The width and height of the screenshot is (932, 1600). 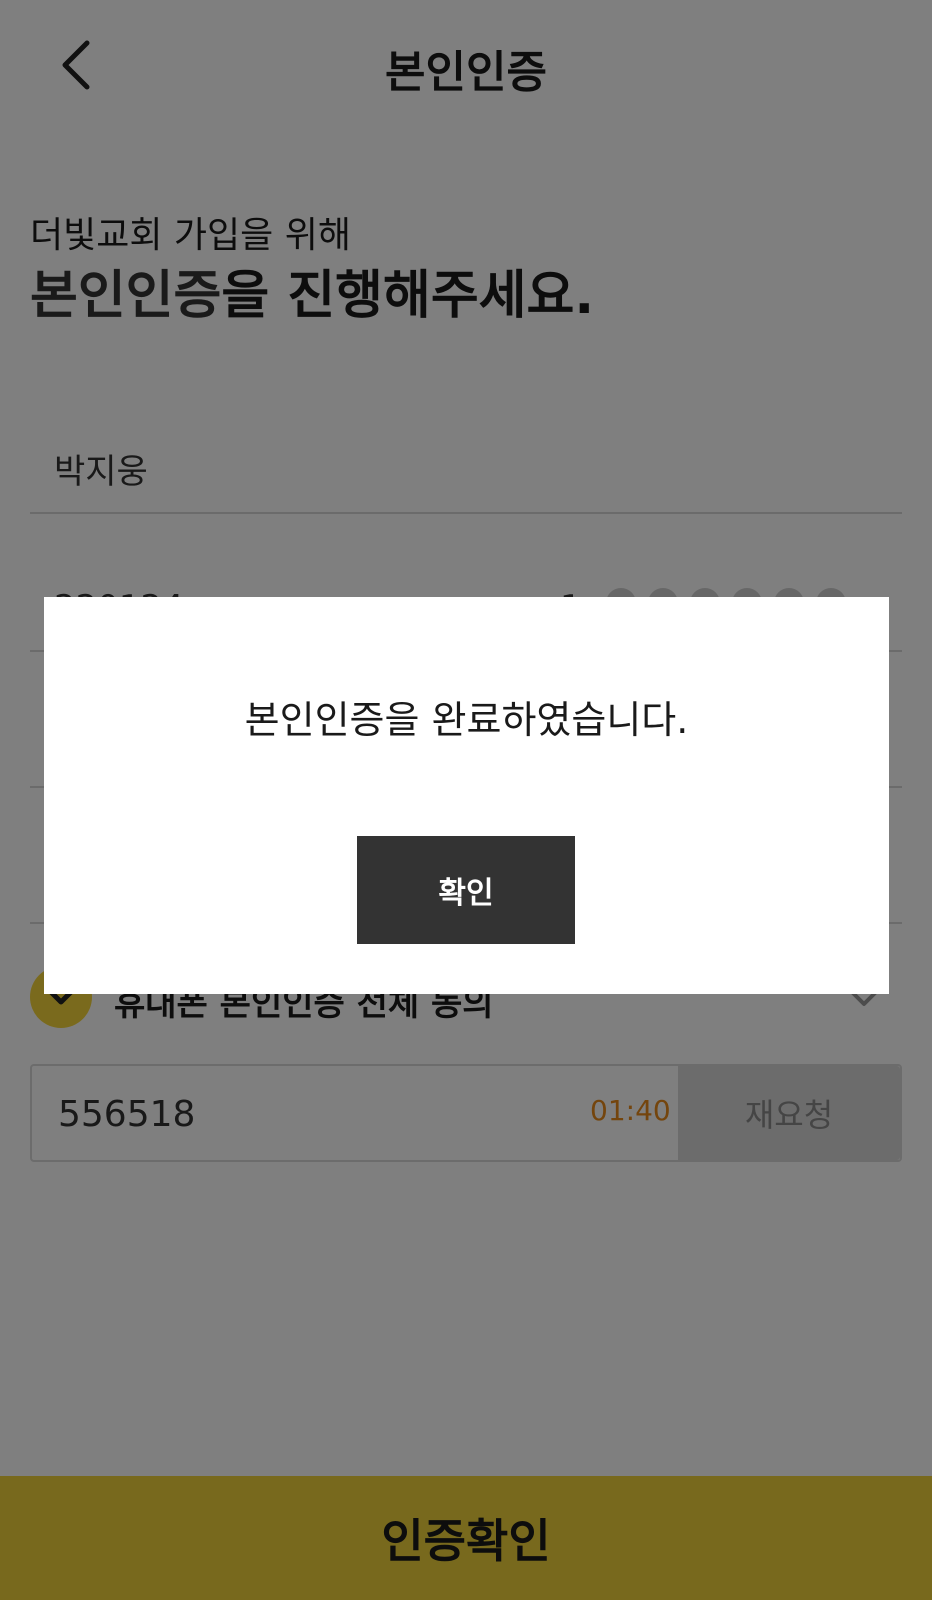 What do you see at coordinates (126, 296) in the screenshot?
I see `intro-title-highlight: 본인인증` at bounding box center [126, 296].